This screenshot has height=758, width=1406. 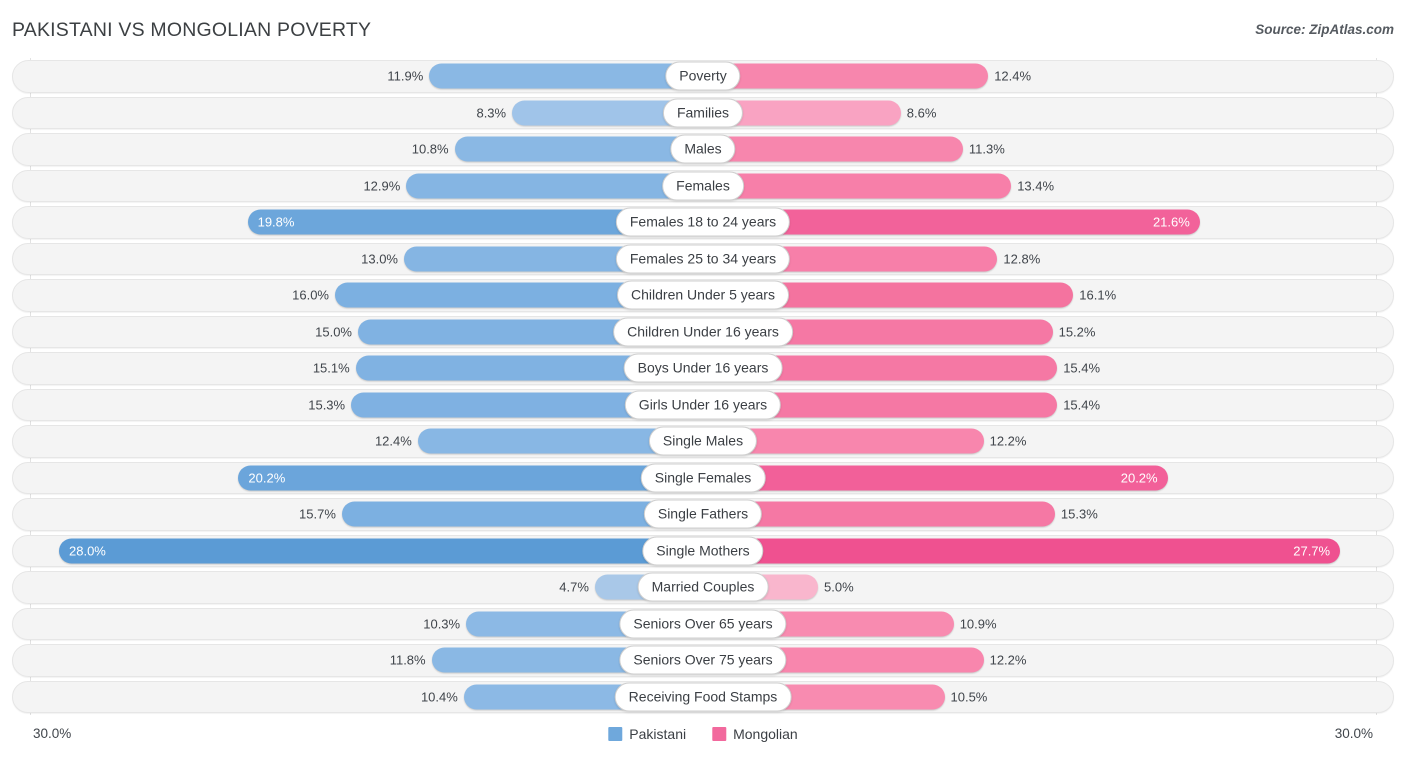 I want to click on value-label-pakistani: 12.4%, so click(x=393, y=441).